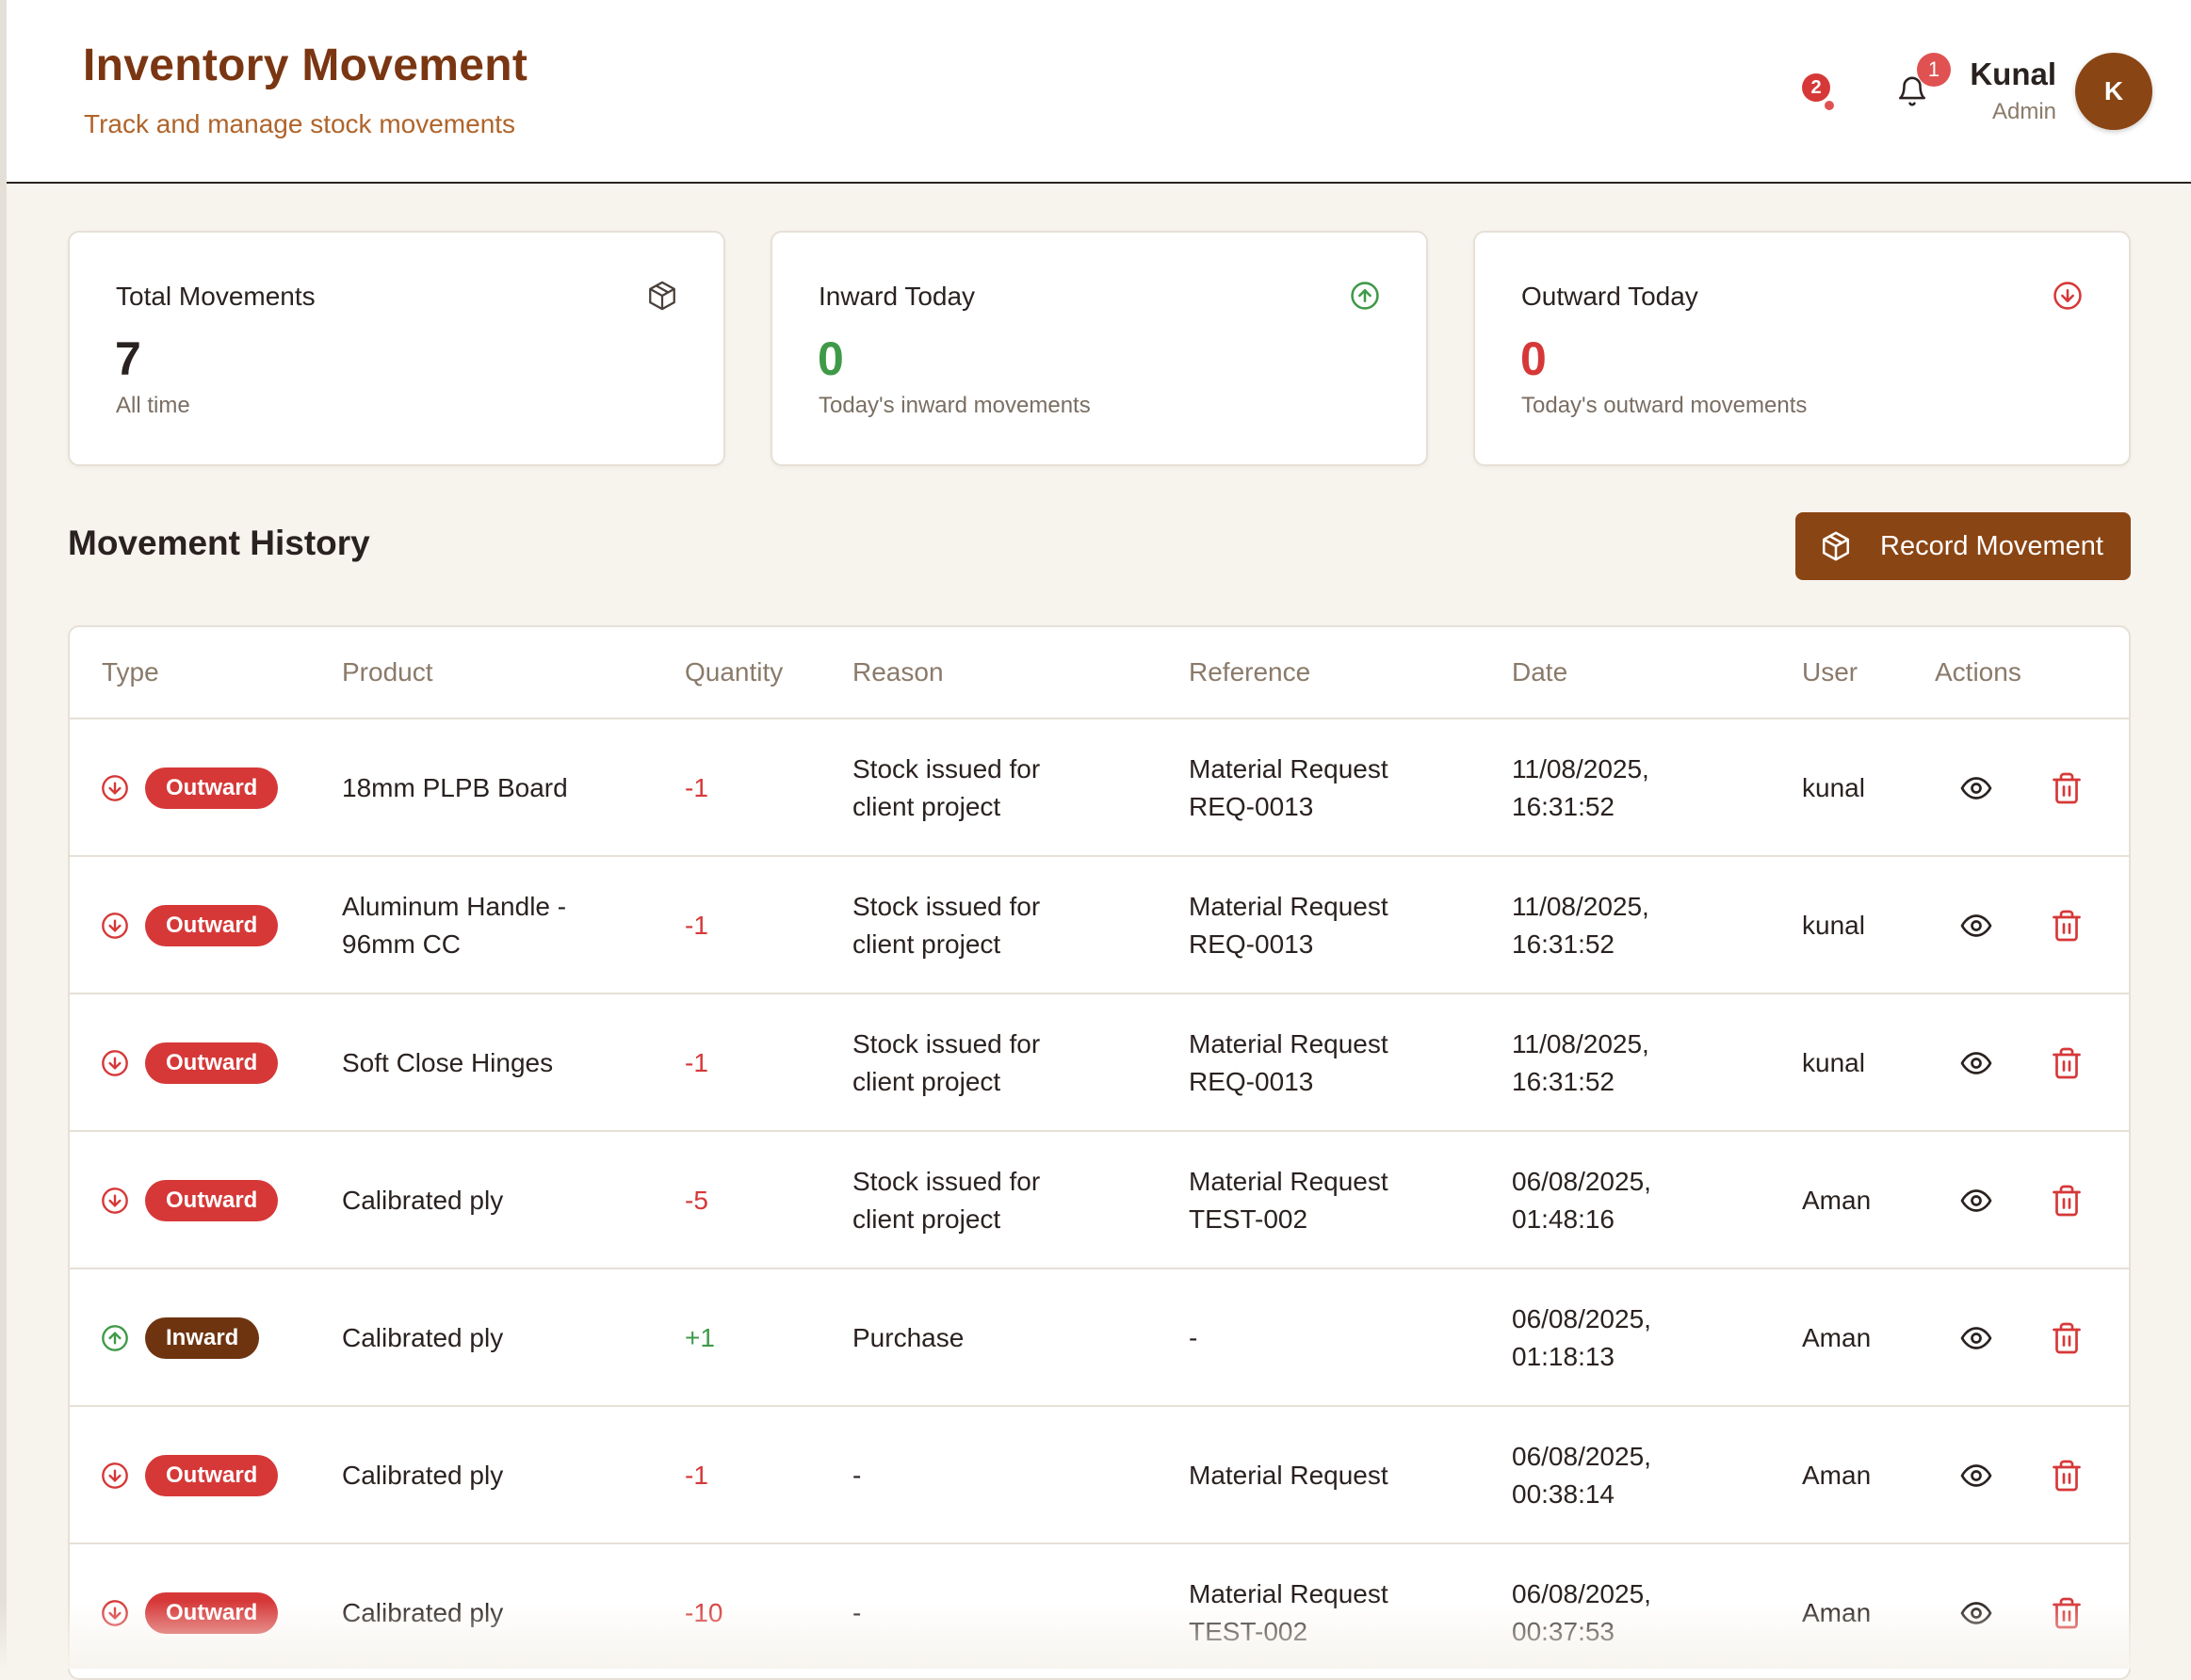  What do you see at coordinates (2024, 111) in the screenshot?
I see `user-role: Admin` at bounding box center [2024, 111].